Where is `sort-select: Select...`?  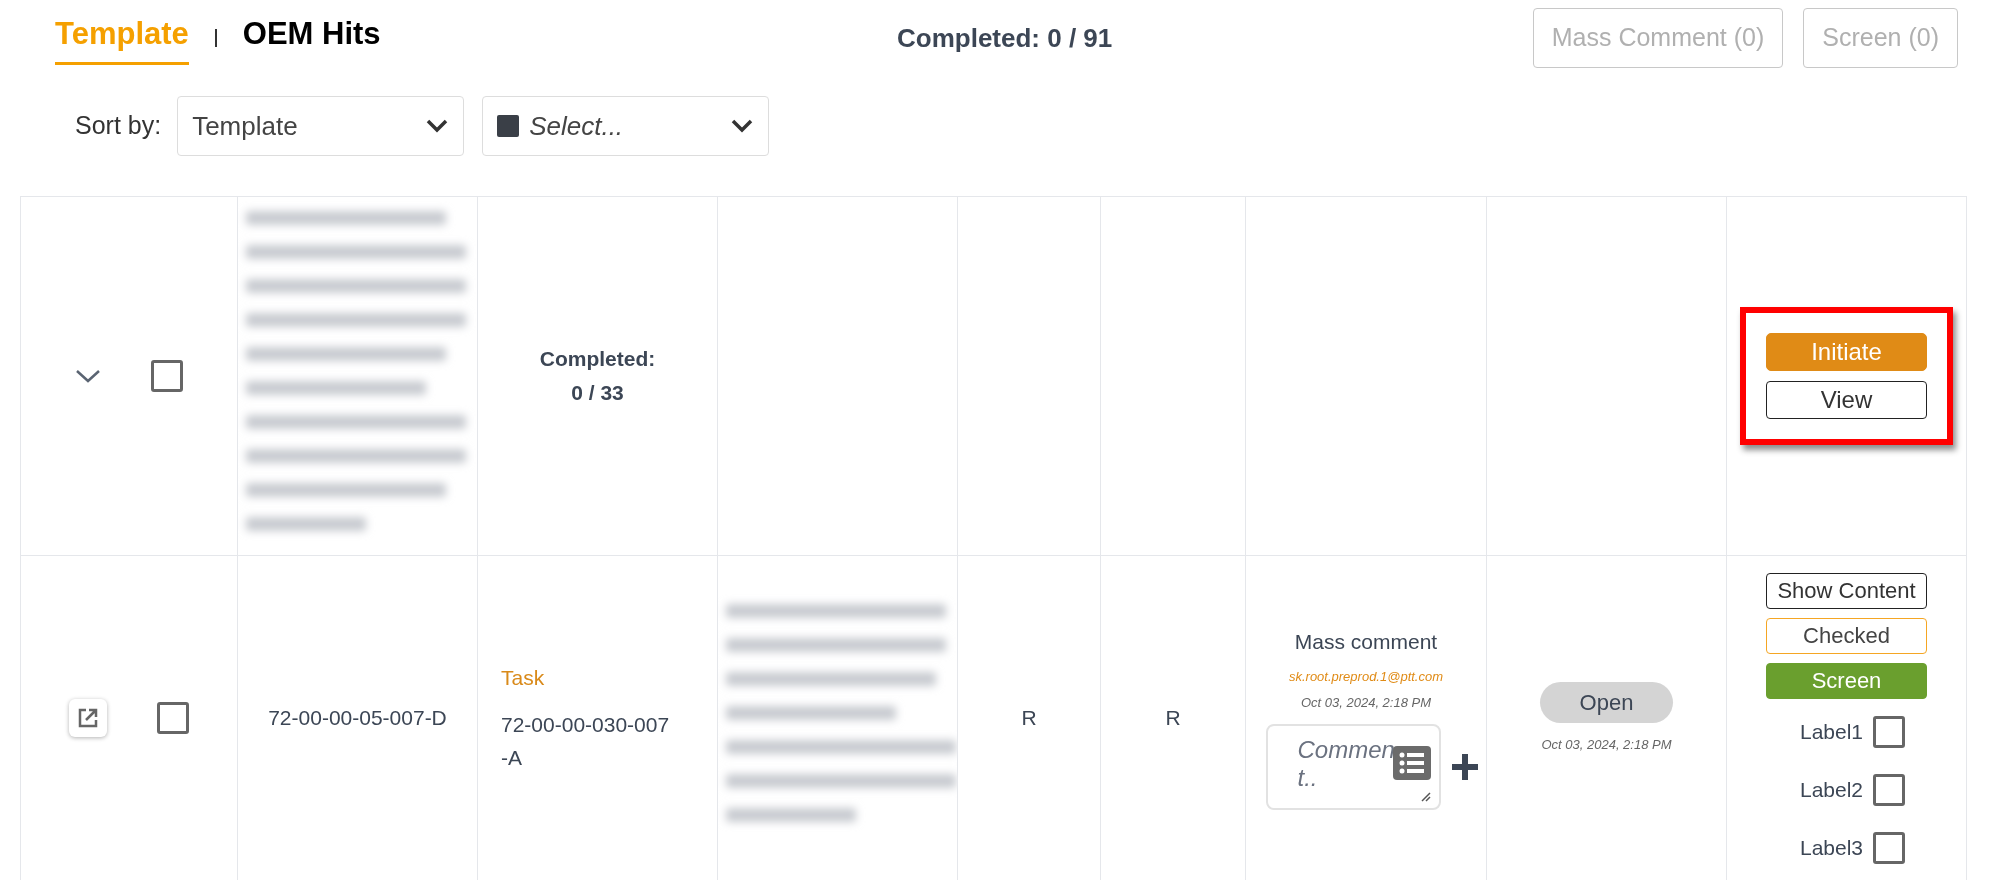
sort-select: Select... is located at coordinates (626, 126).